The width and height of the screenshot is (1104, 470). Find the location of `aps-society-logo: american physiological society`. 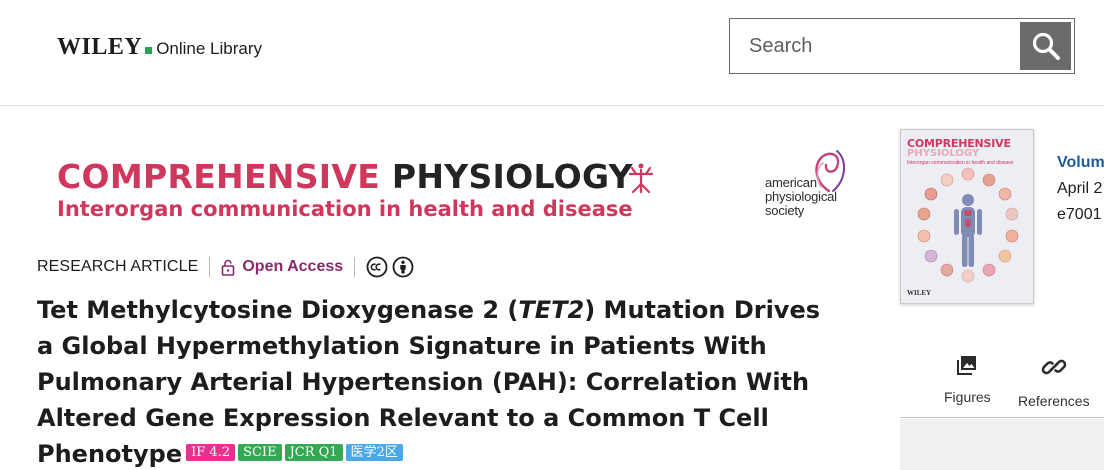

aps-society-logo: american physiological society is located at coordinates (820, 184).